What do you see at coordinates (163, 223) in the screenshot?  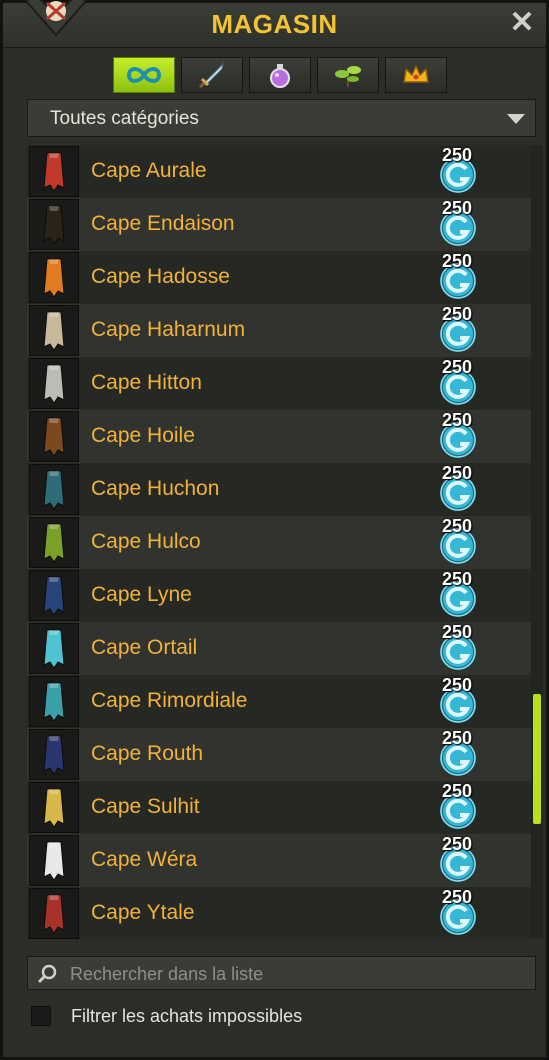 I see `item-name: Cape Endaison` at bounding box center [163, 223].